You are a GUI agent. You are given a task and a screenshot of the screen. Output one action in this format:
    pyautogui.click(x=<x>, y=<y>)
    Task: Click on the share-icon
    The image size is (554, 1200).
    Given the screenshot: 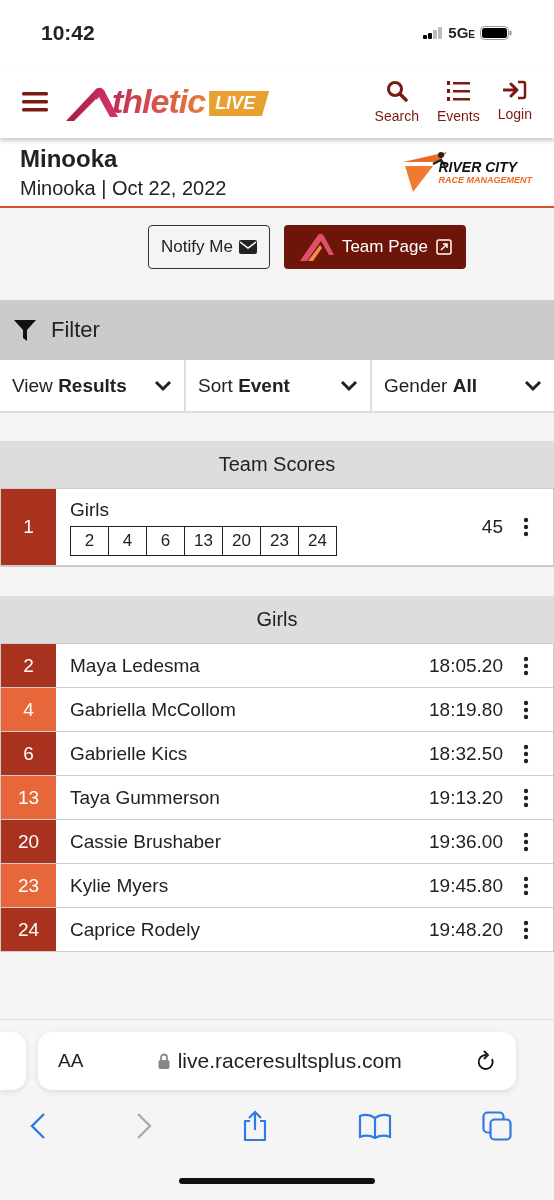 What is the action you would take?
    pyautogui.click(x=255, y=1126)
    